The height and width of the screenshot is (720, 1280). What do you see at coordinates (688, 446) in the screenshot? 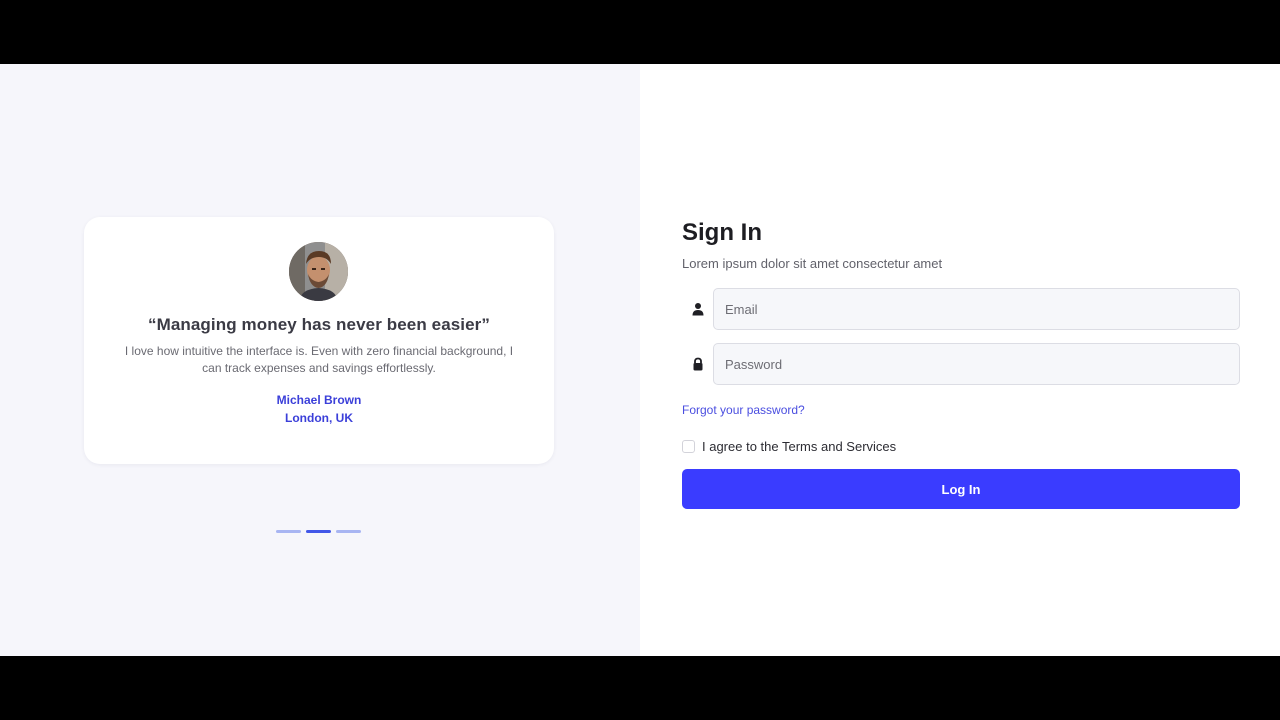
I see `terms-checkbox` at bounding box center [688, 446].